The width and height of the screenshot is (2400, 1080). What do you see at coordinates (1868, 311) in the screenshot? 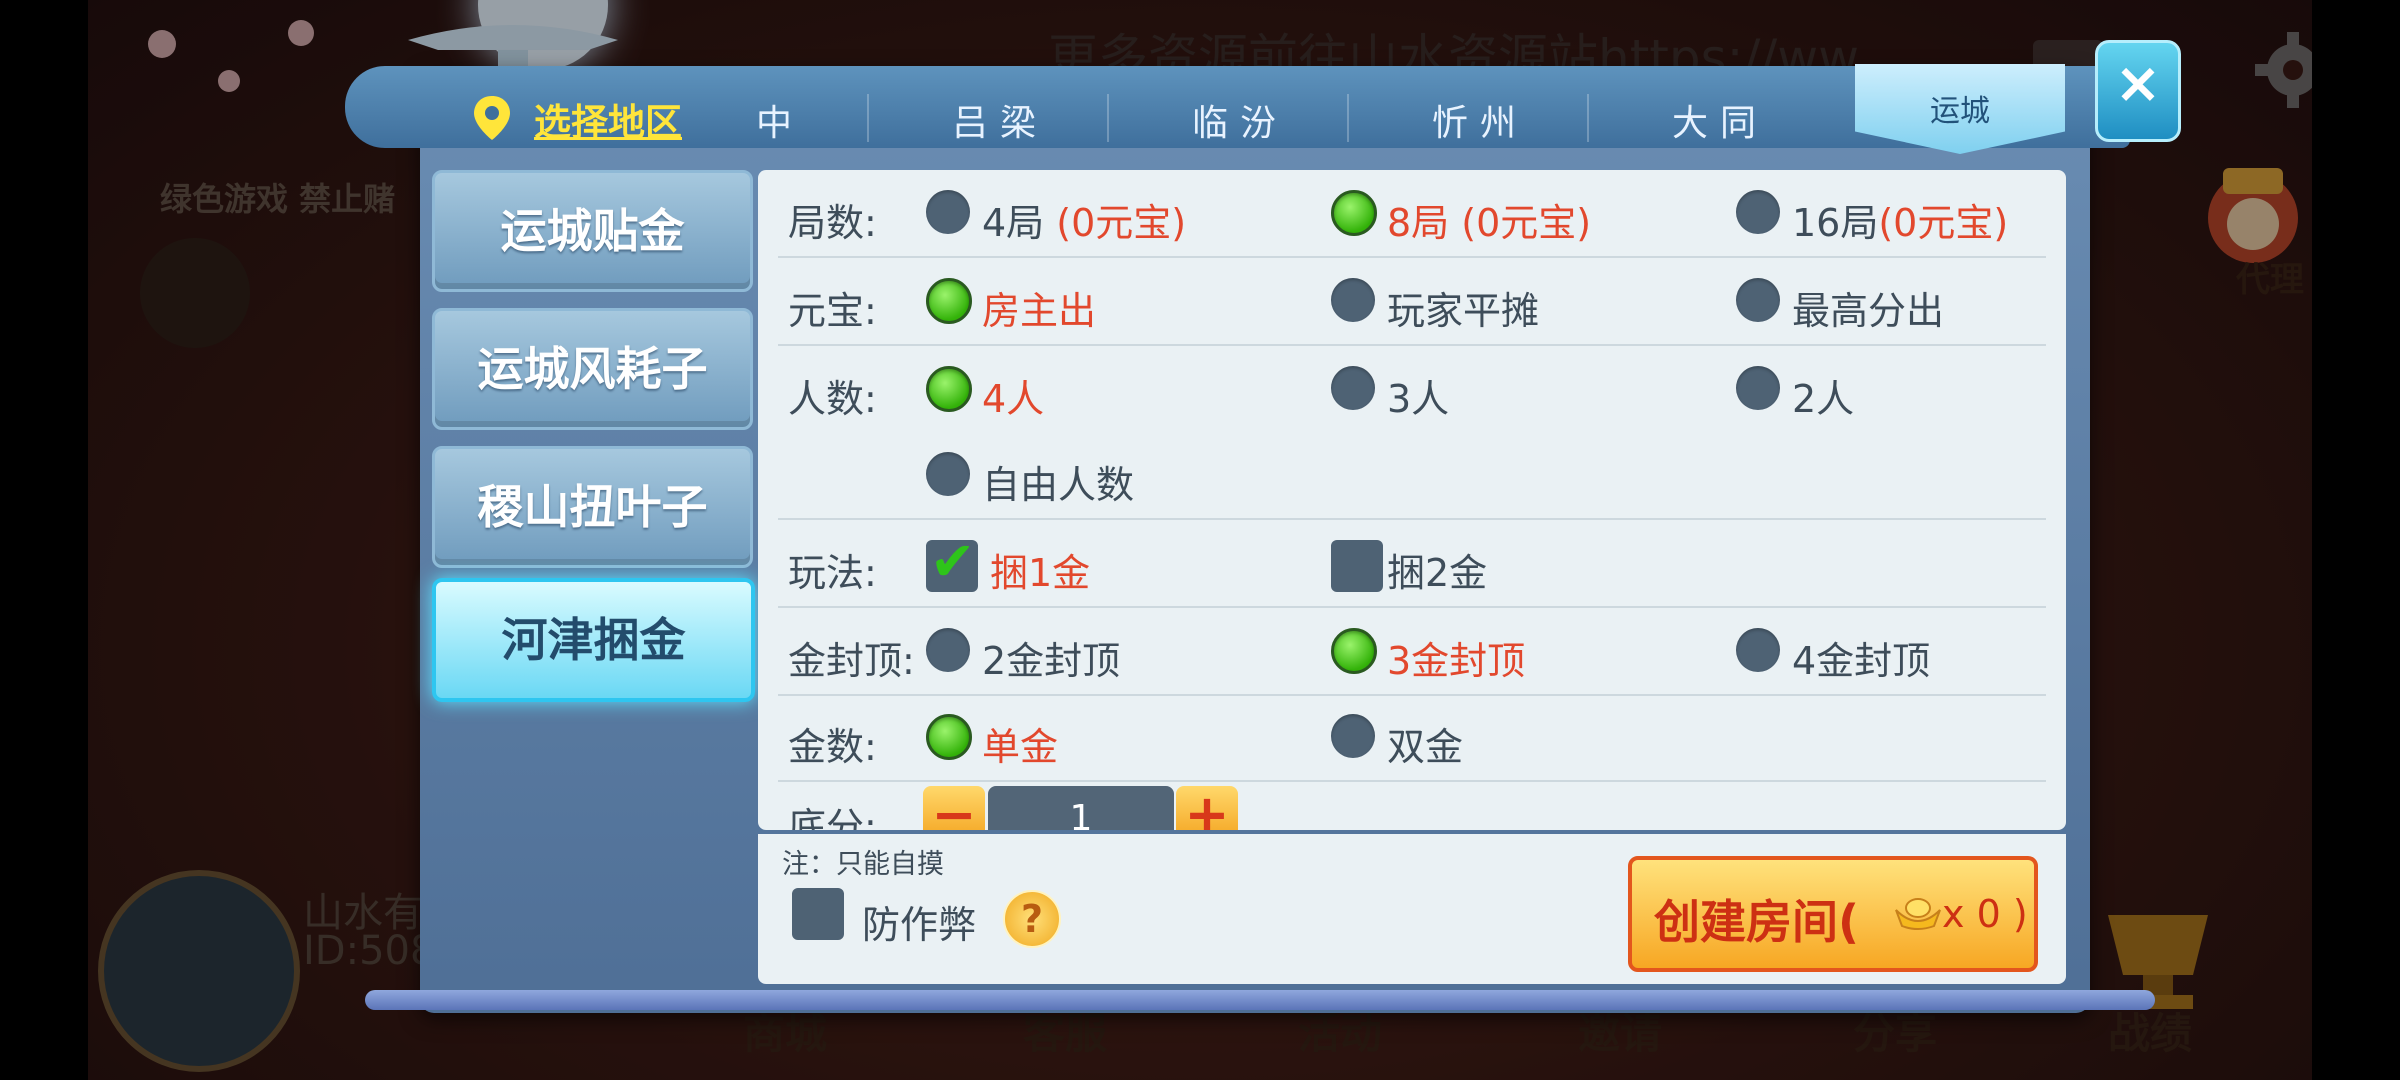
I see `option-text: 最高分出` at bounding box center [1868, 311].